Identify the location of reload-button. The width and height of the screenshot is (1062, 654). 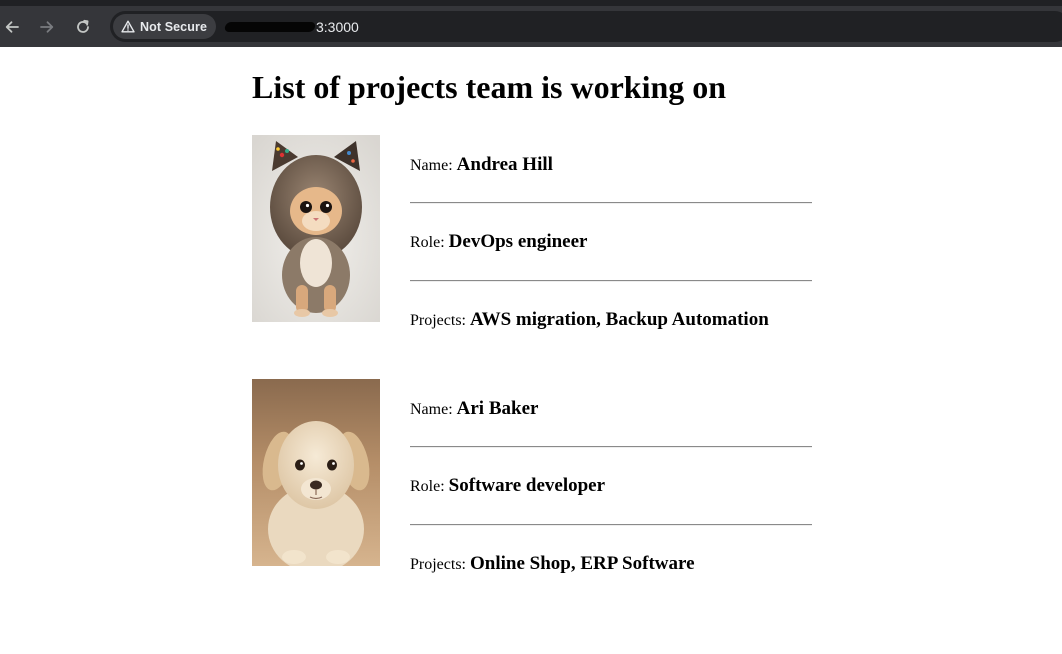
(83, 27).